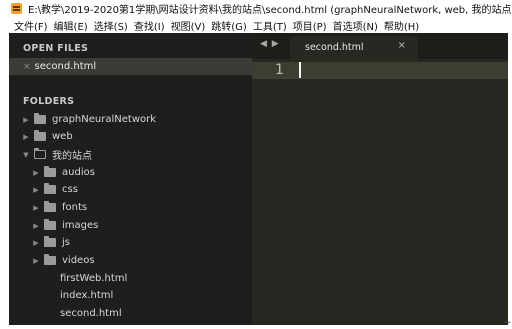 This screenshot has width=512, height=329. I want to click on menu-goto: 跳转(G), so click(229, 25).